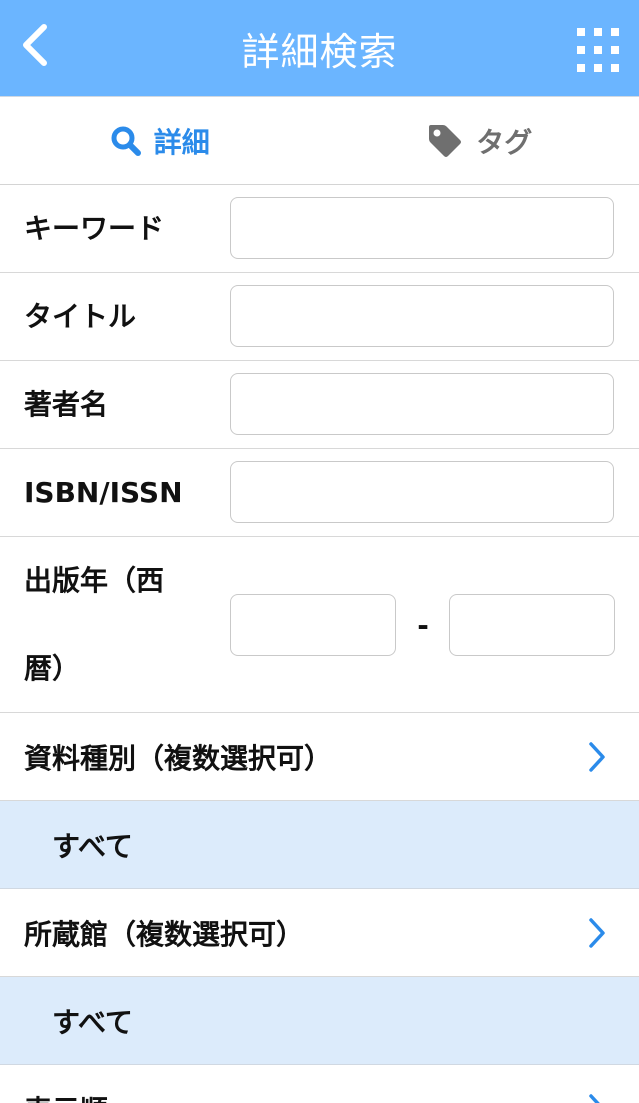  I want to click on keyword-row: キーワード, so click(319, 229).